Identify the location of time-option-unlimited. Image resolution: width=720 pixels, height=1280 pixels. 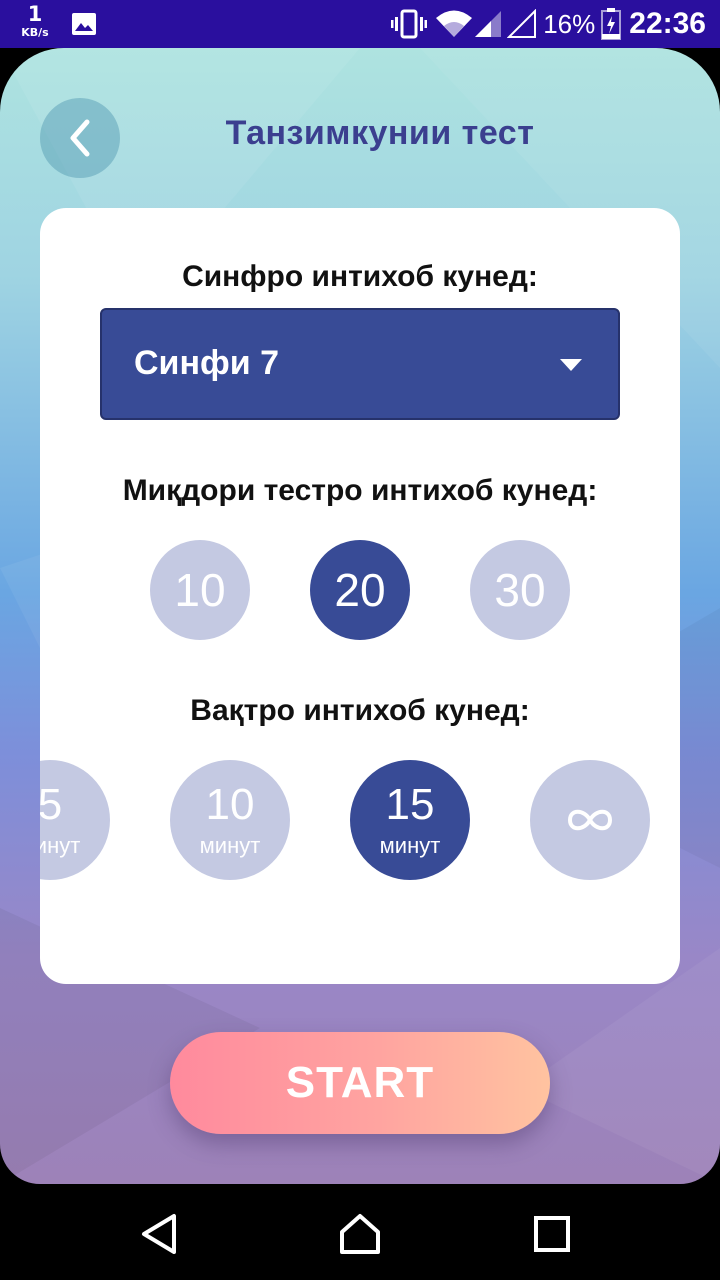
(590, 820).